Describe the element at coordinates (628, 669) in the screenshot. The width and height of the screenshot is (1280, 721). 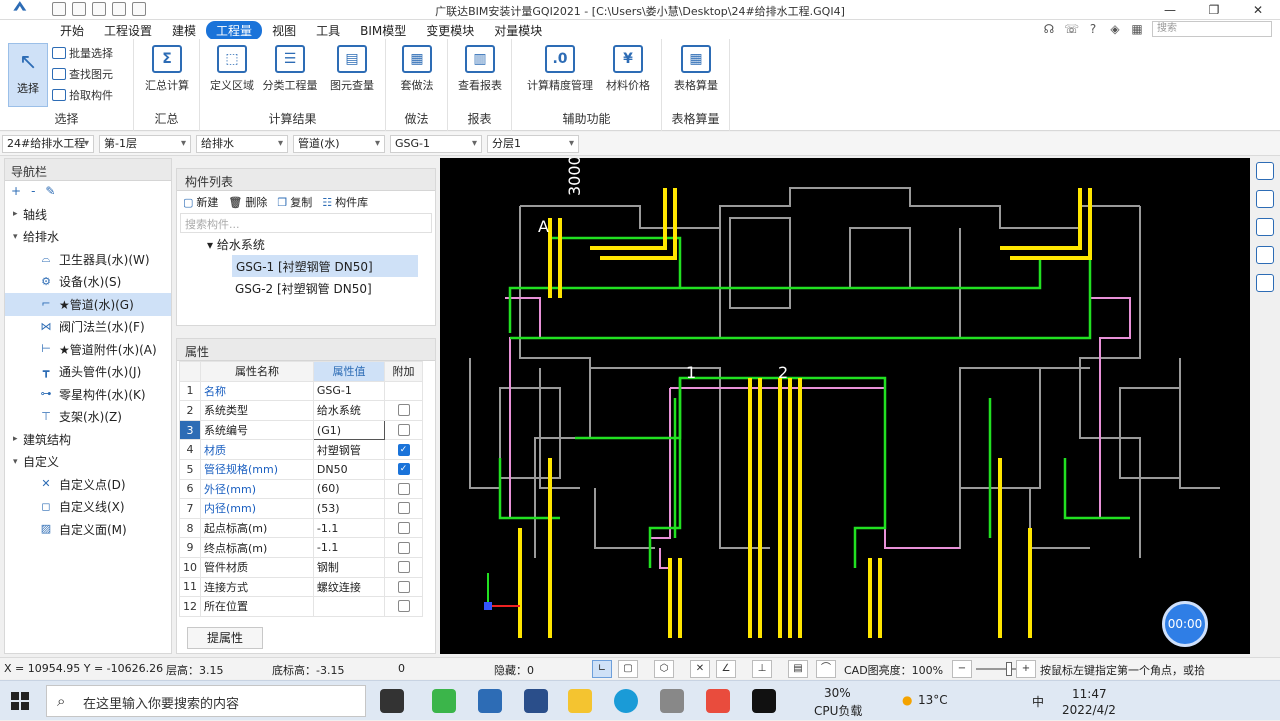
I see `snap-box-button: ▢` at that location.